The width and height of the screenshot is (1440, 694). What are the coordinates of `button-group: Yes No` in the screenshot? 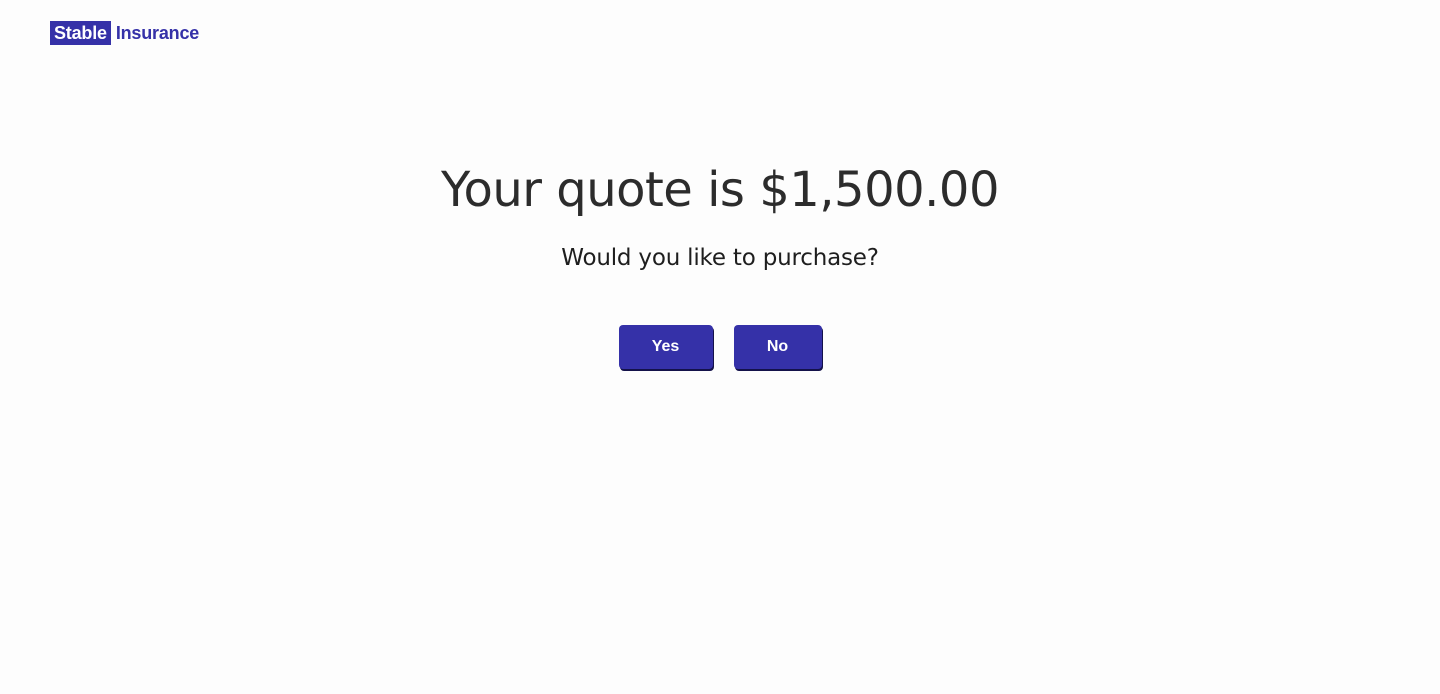 It's located at (720, 347).